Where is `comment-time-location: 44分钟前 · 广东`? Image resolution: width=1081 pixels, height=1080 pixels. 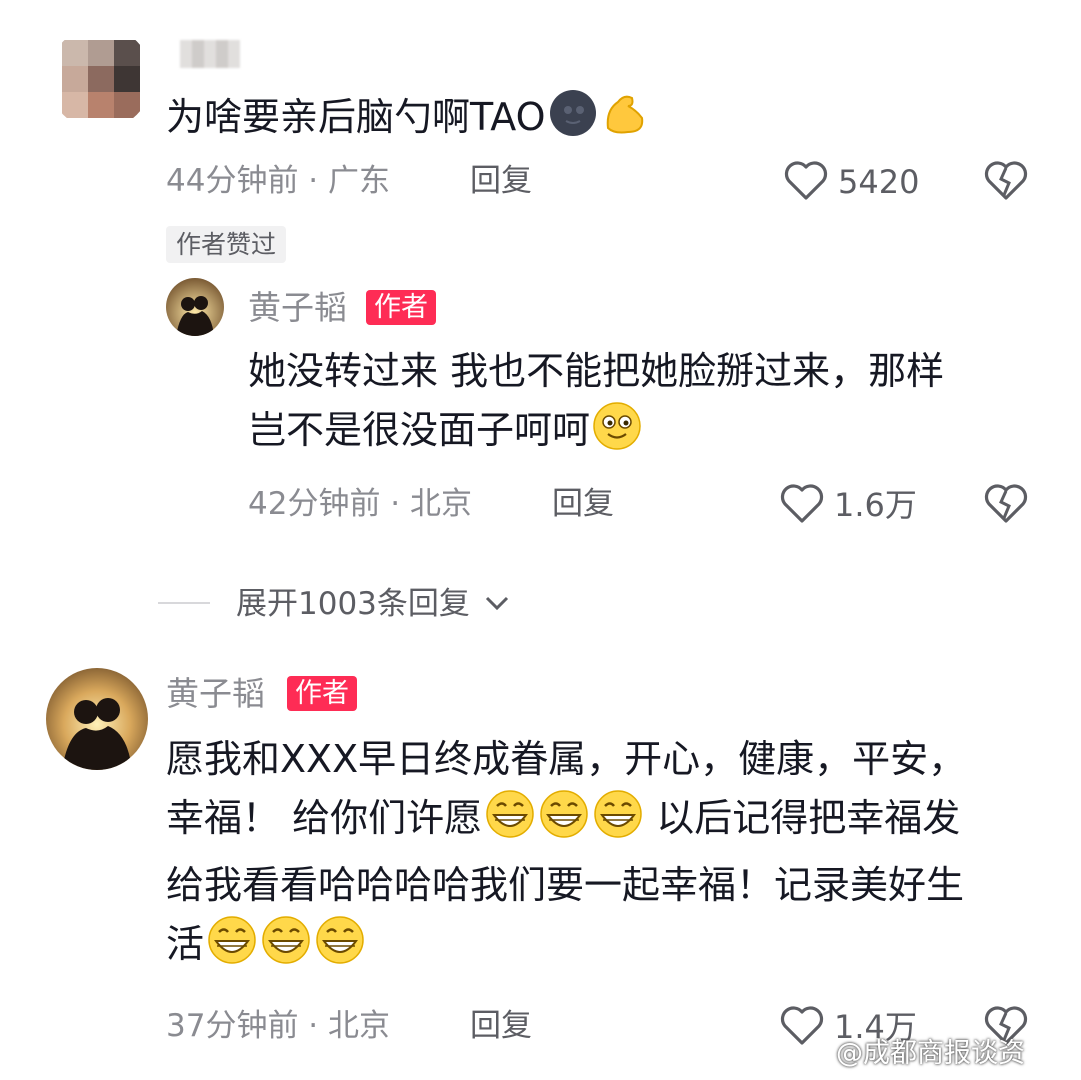 comment-time-location: 44分钟前 · 广东 is located at coordinates (278, 181).